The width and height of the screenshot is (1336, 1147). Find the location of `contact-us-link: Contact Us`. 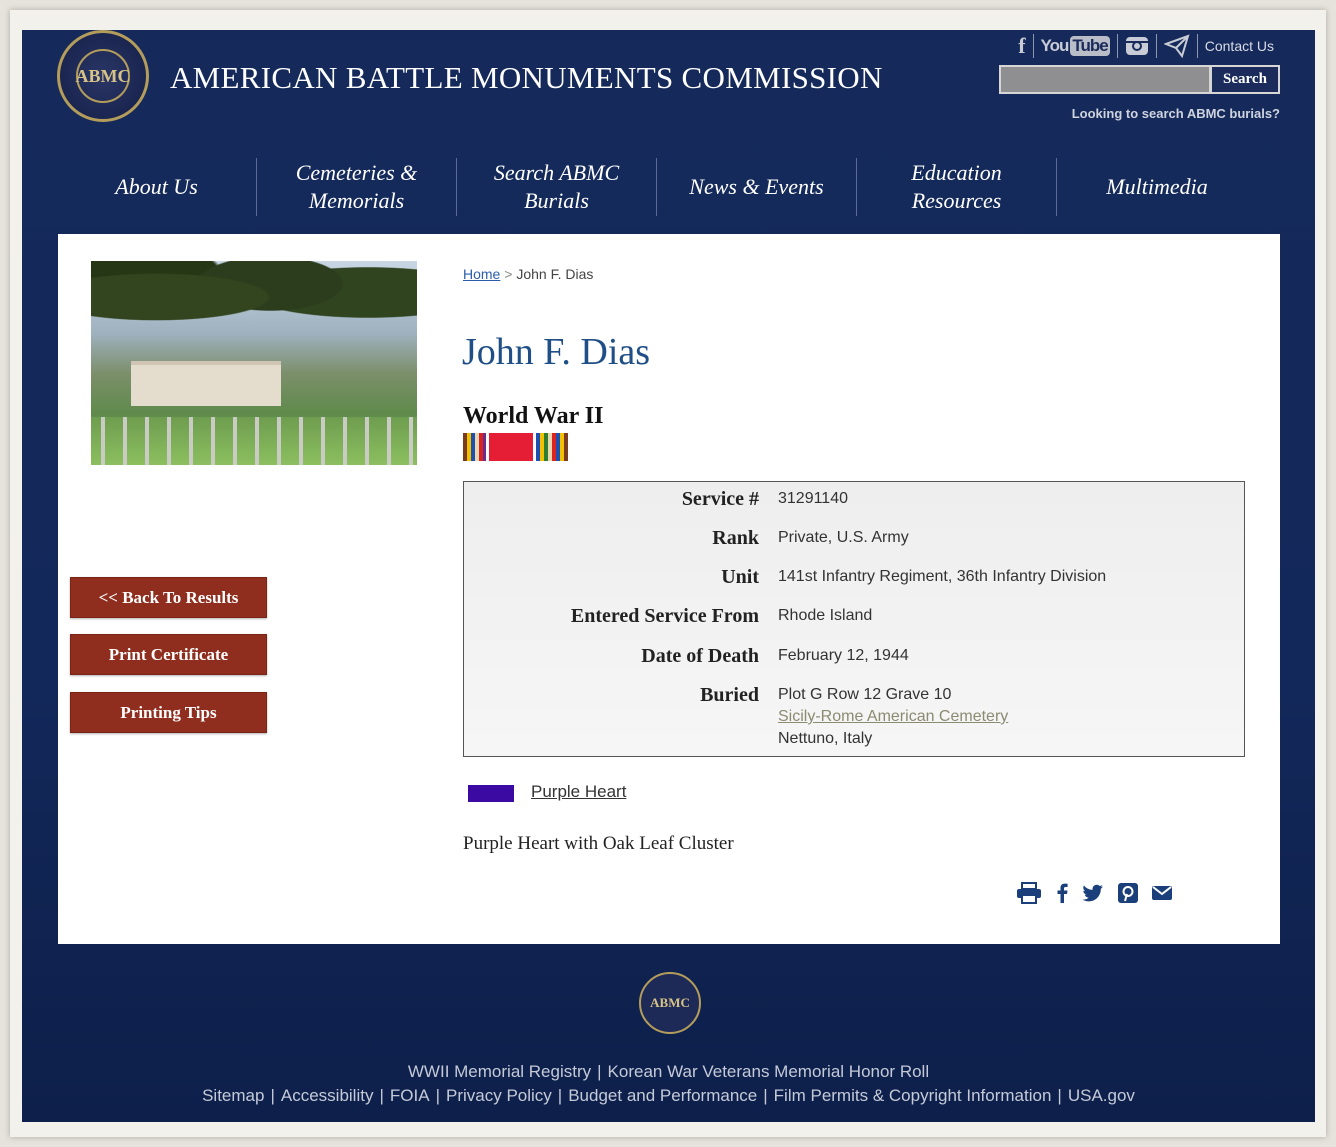

contact-us-link: Contact Us is located at coordinates (1239, 46).